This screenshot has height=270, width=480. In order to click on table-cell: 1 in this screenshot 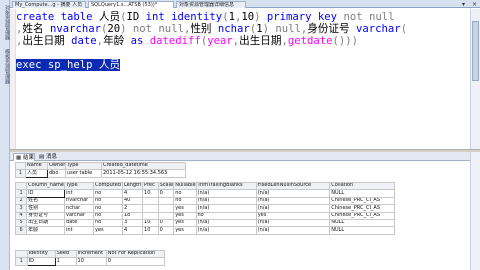, I will do `click(65, 261)`.